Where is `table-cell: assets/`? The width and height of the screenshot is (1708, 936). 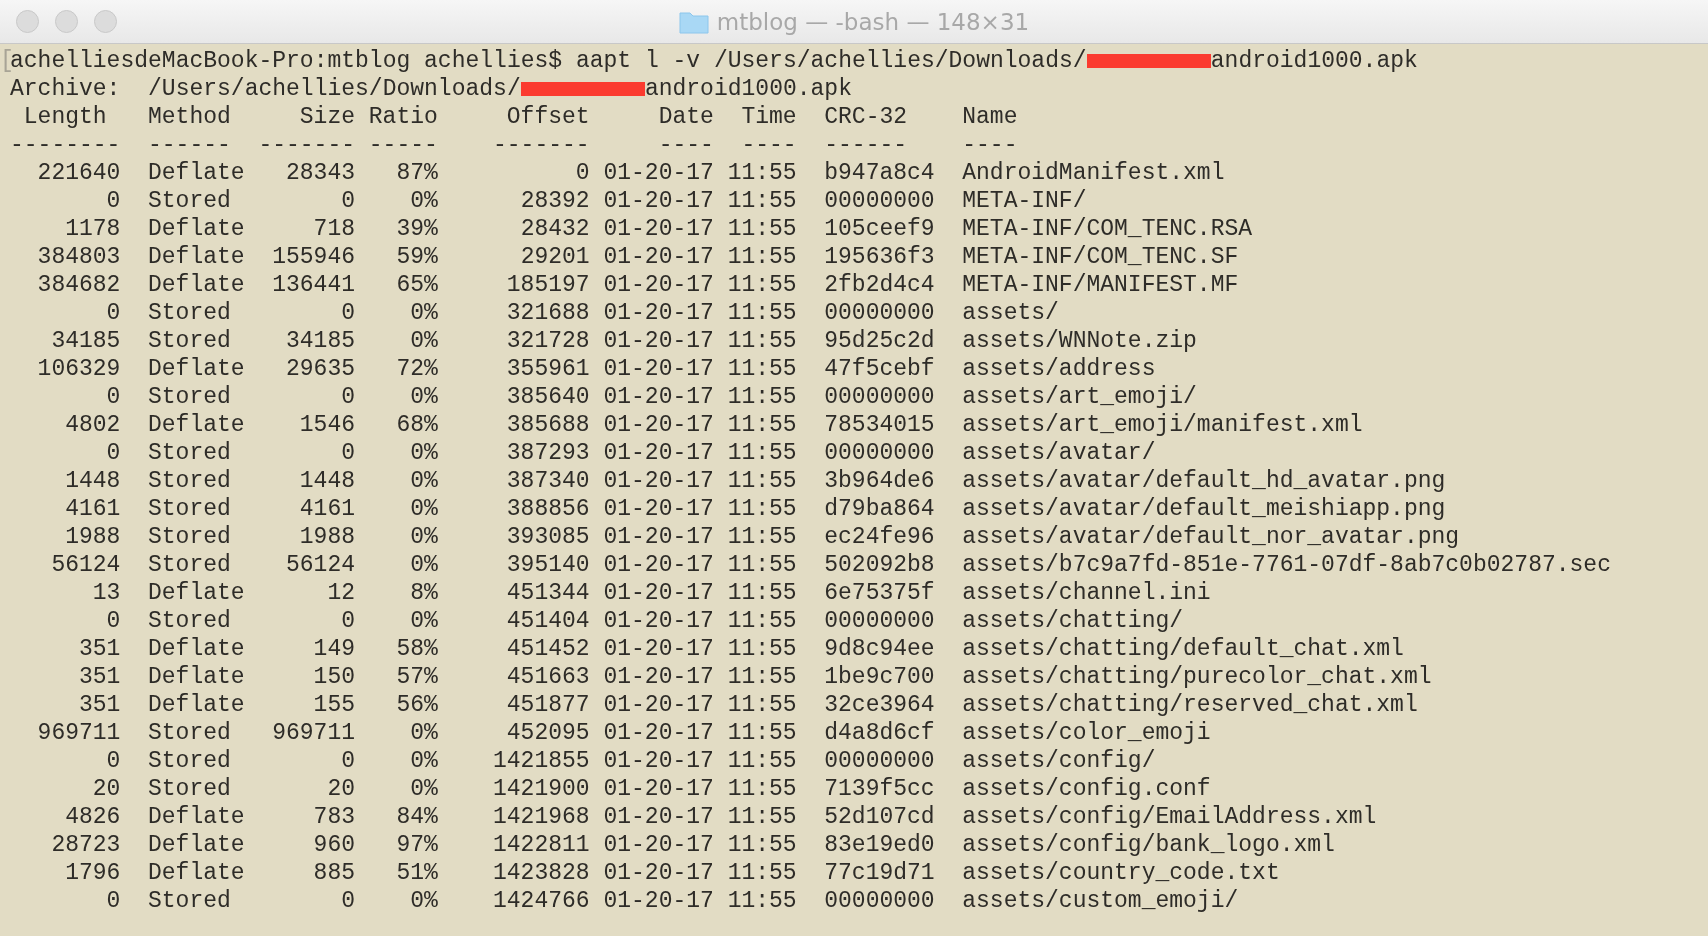 table-cell: assets/ is located at coordinates (1010, 313).